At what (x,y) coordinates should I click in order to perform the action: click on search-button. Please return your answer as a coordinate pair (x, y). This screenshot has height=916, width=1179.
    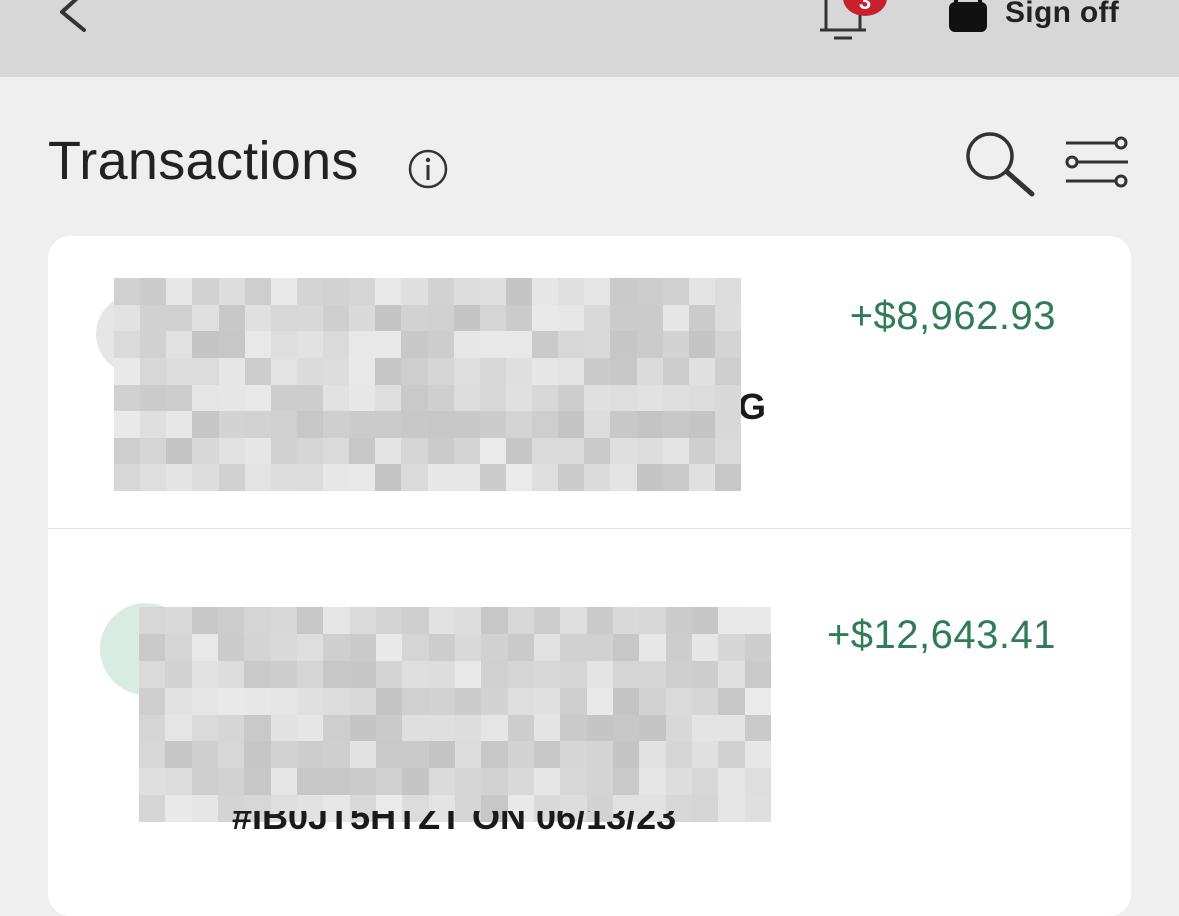
    Looking at the image, I should click on (1000, 165).